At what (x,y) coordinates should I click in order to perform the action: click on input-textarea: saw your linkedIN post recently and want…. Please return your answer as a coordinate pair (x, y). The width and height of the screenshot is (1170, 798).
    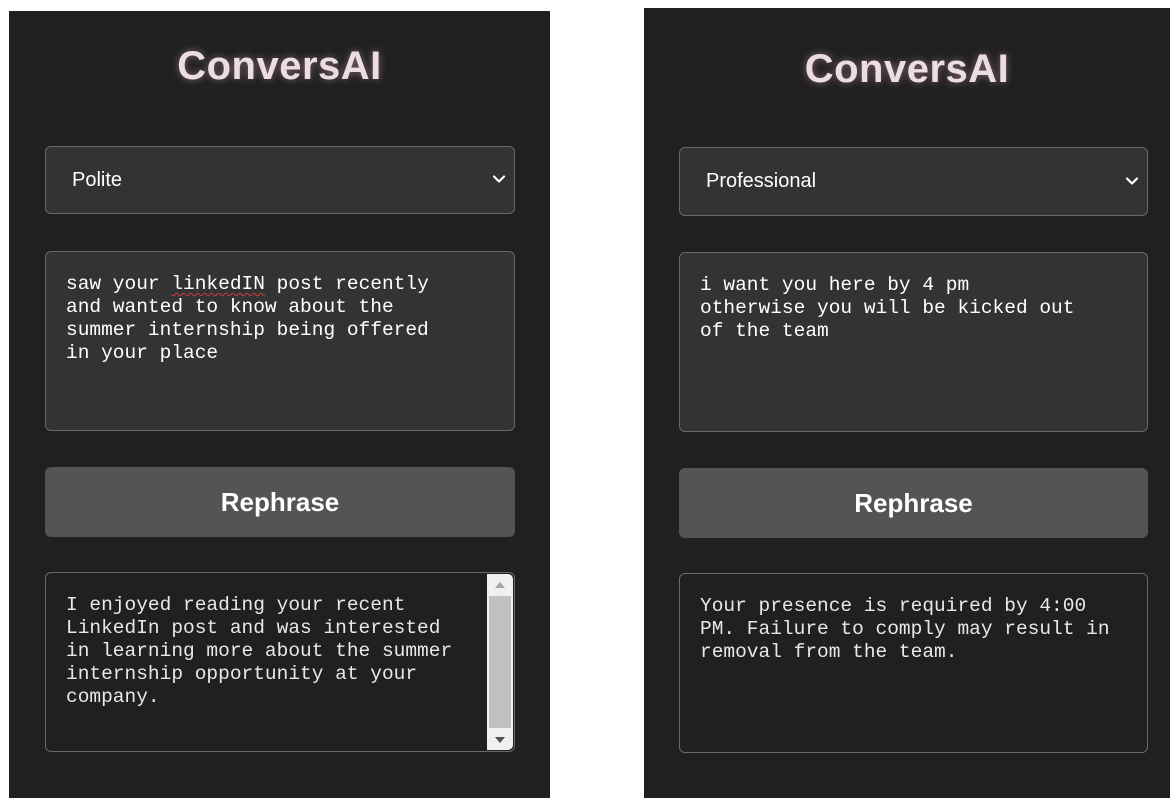
    Looking at the image, I should click on (280, 341).